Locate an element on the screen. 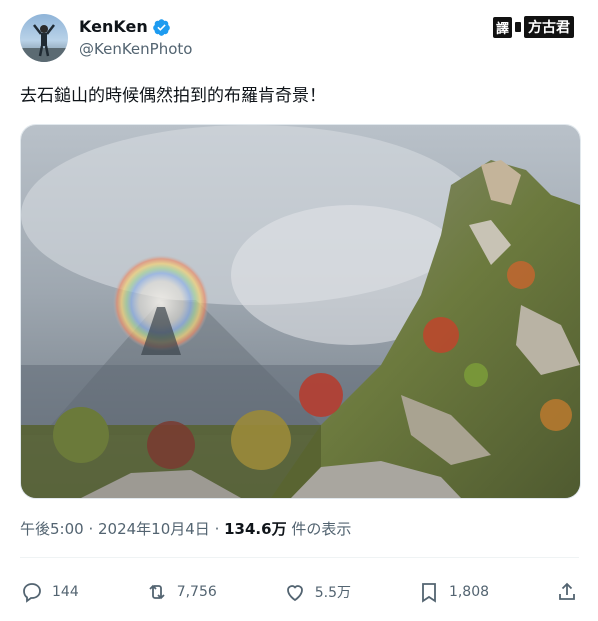 The height and width of the screenshot is (621, 598). watermark-part2: 方古君 is located at coordinates (549, 27).